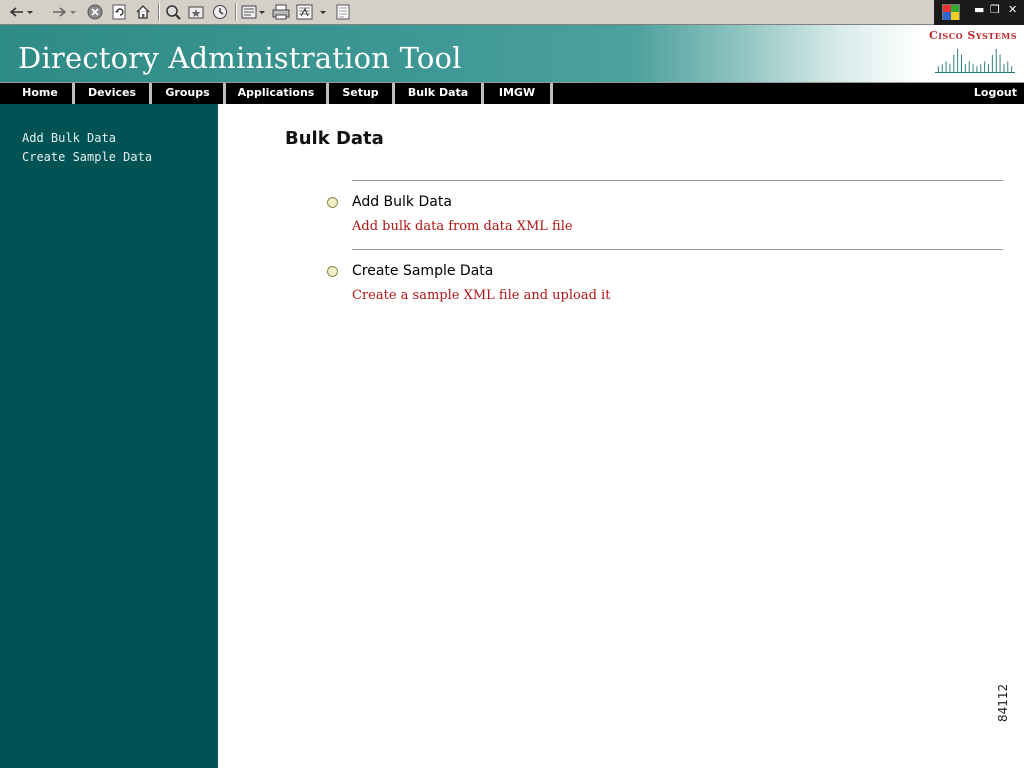  I want to click on minimize-icon: ▬, so click(979, 9).